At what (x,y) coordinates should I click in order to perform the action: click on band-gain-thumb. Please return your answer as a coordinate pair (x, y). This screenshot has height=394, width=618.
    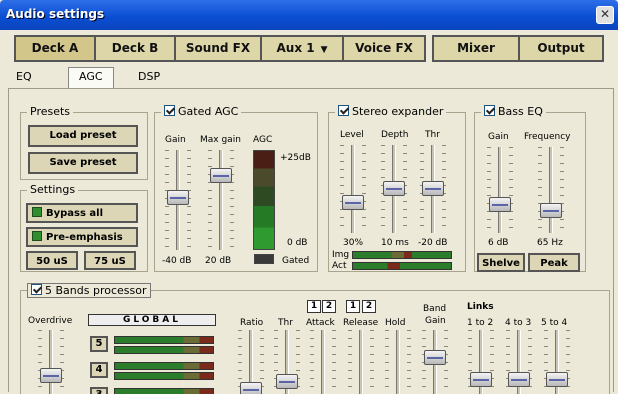
    Looking at the image, I should click on (435, 357).